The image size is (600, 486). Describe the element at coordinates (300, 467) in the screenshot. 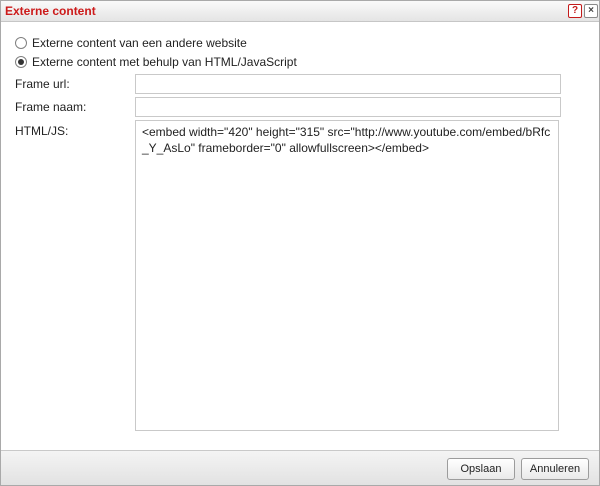

I see `dialog-footer: Opslaan Annuleren` at that location.